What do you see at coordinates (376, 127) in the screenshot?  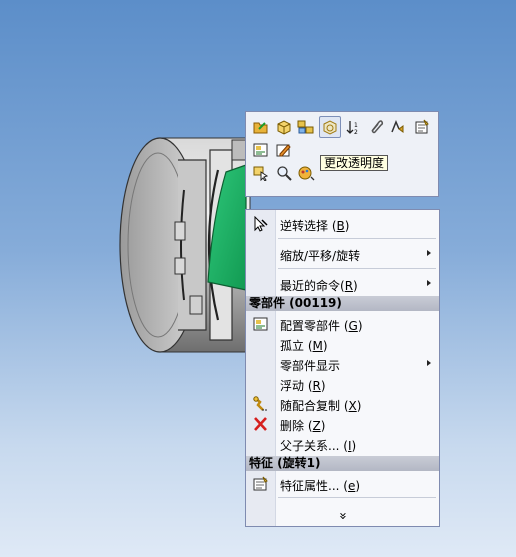 I see `paperclip-icon` at bounding box center [376, 127].